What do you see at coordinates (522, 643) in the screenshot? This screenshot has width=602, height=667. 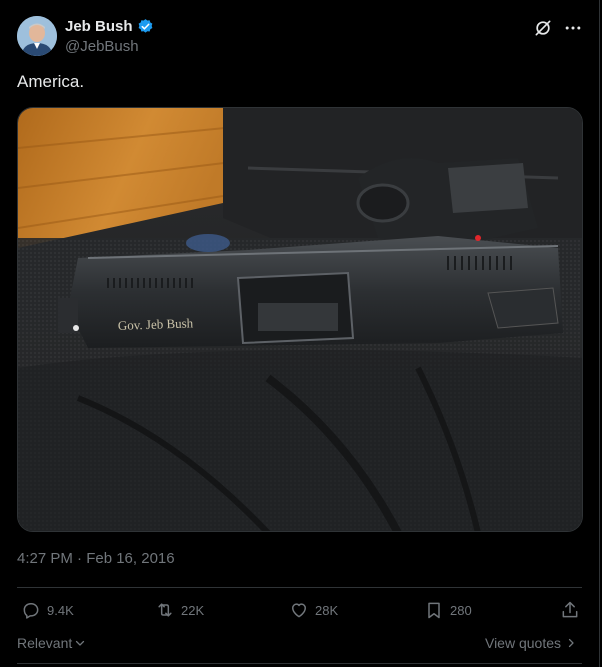 I see `view-quotes-label: View quotes` at bounding box center [522, 643].